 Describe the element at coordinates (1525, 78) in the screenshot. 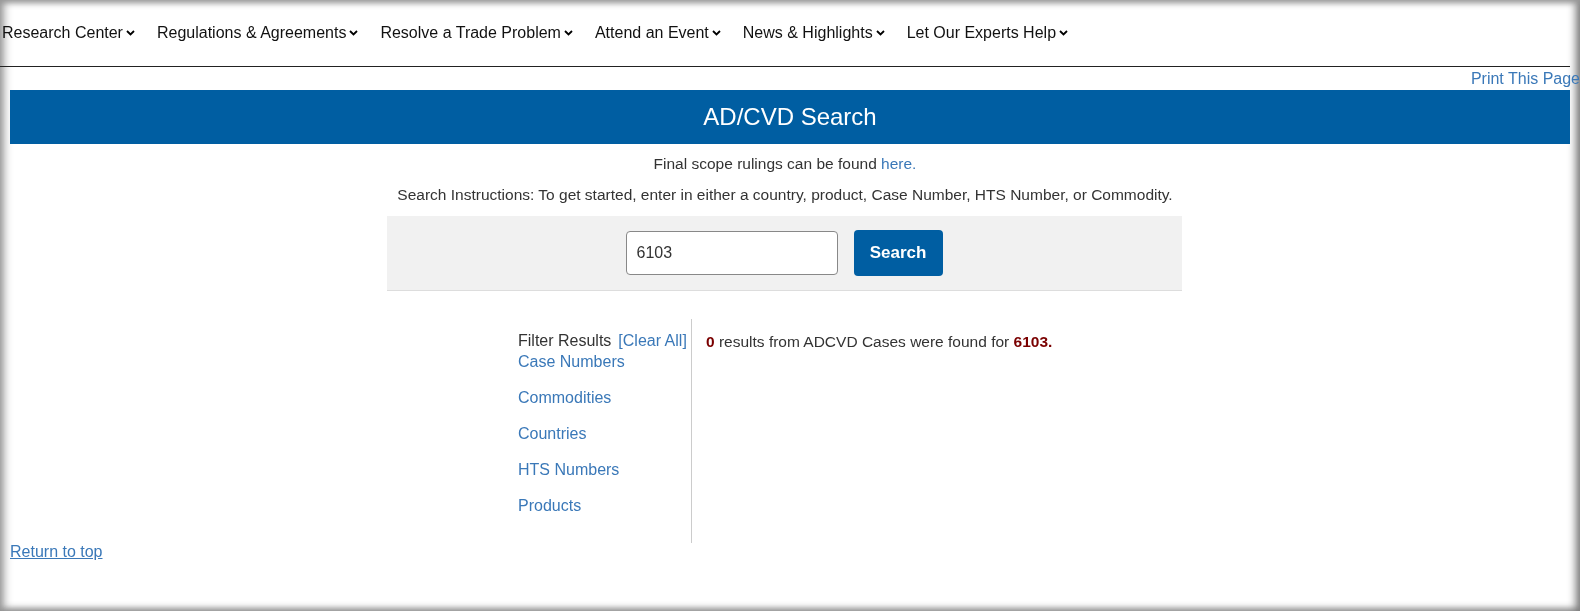

I see `print-link: Print This Page` at that location.